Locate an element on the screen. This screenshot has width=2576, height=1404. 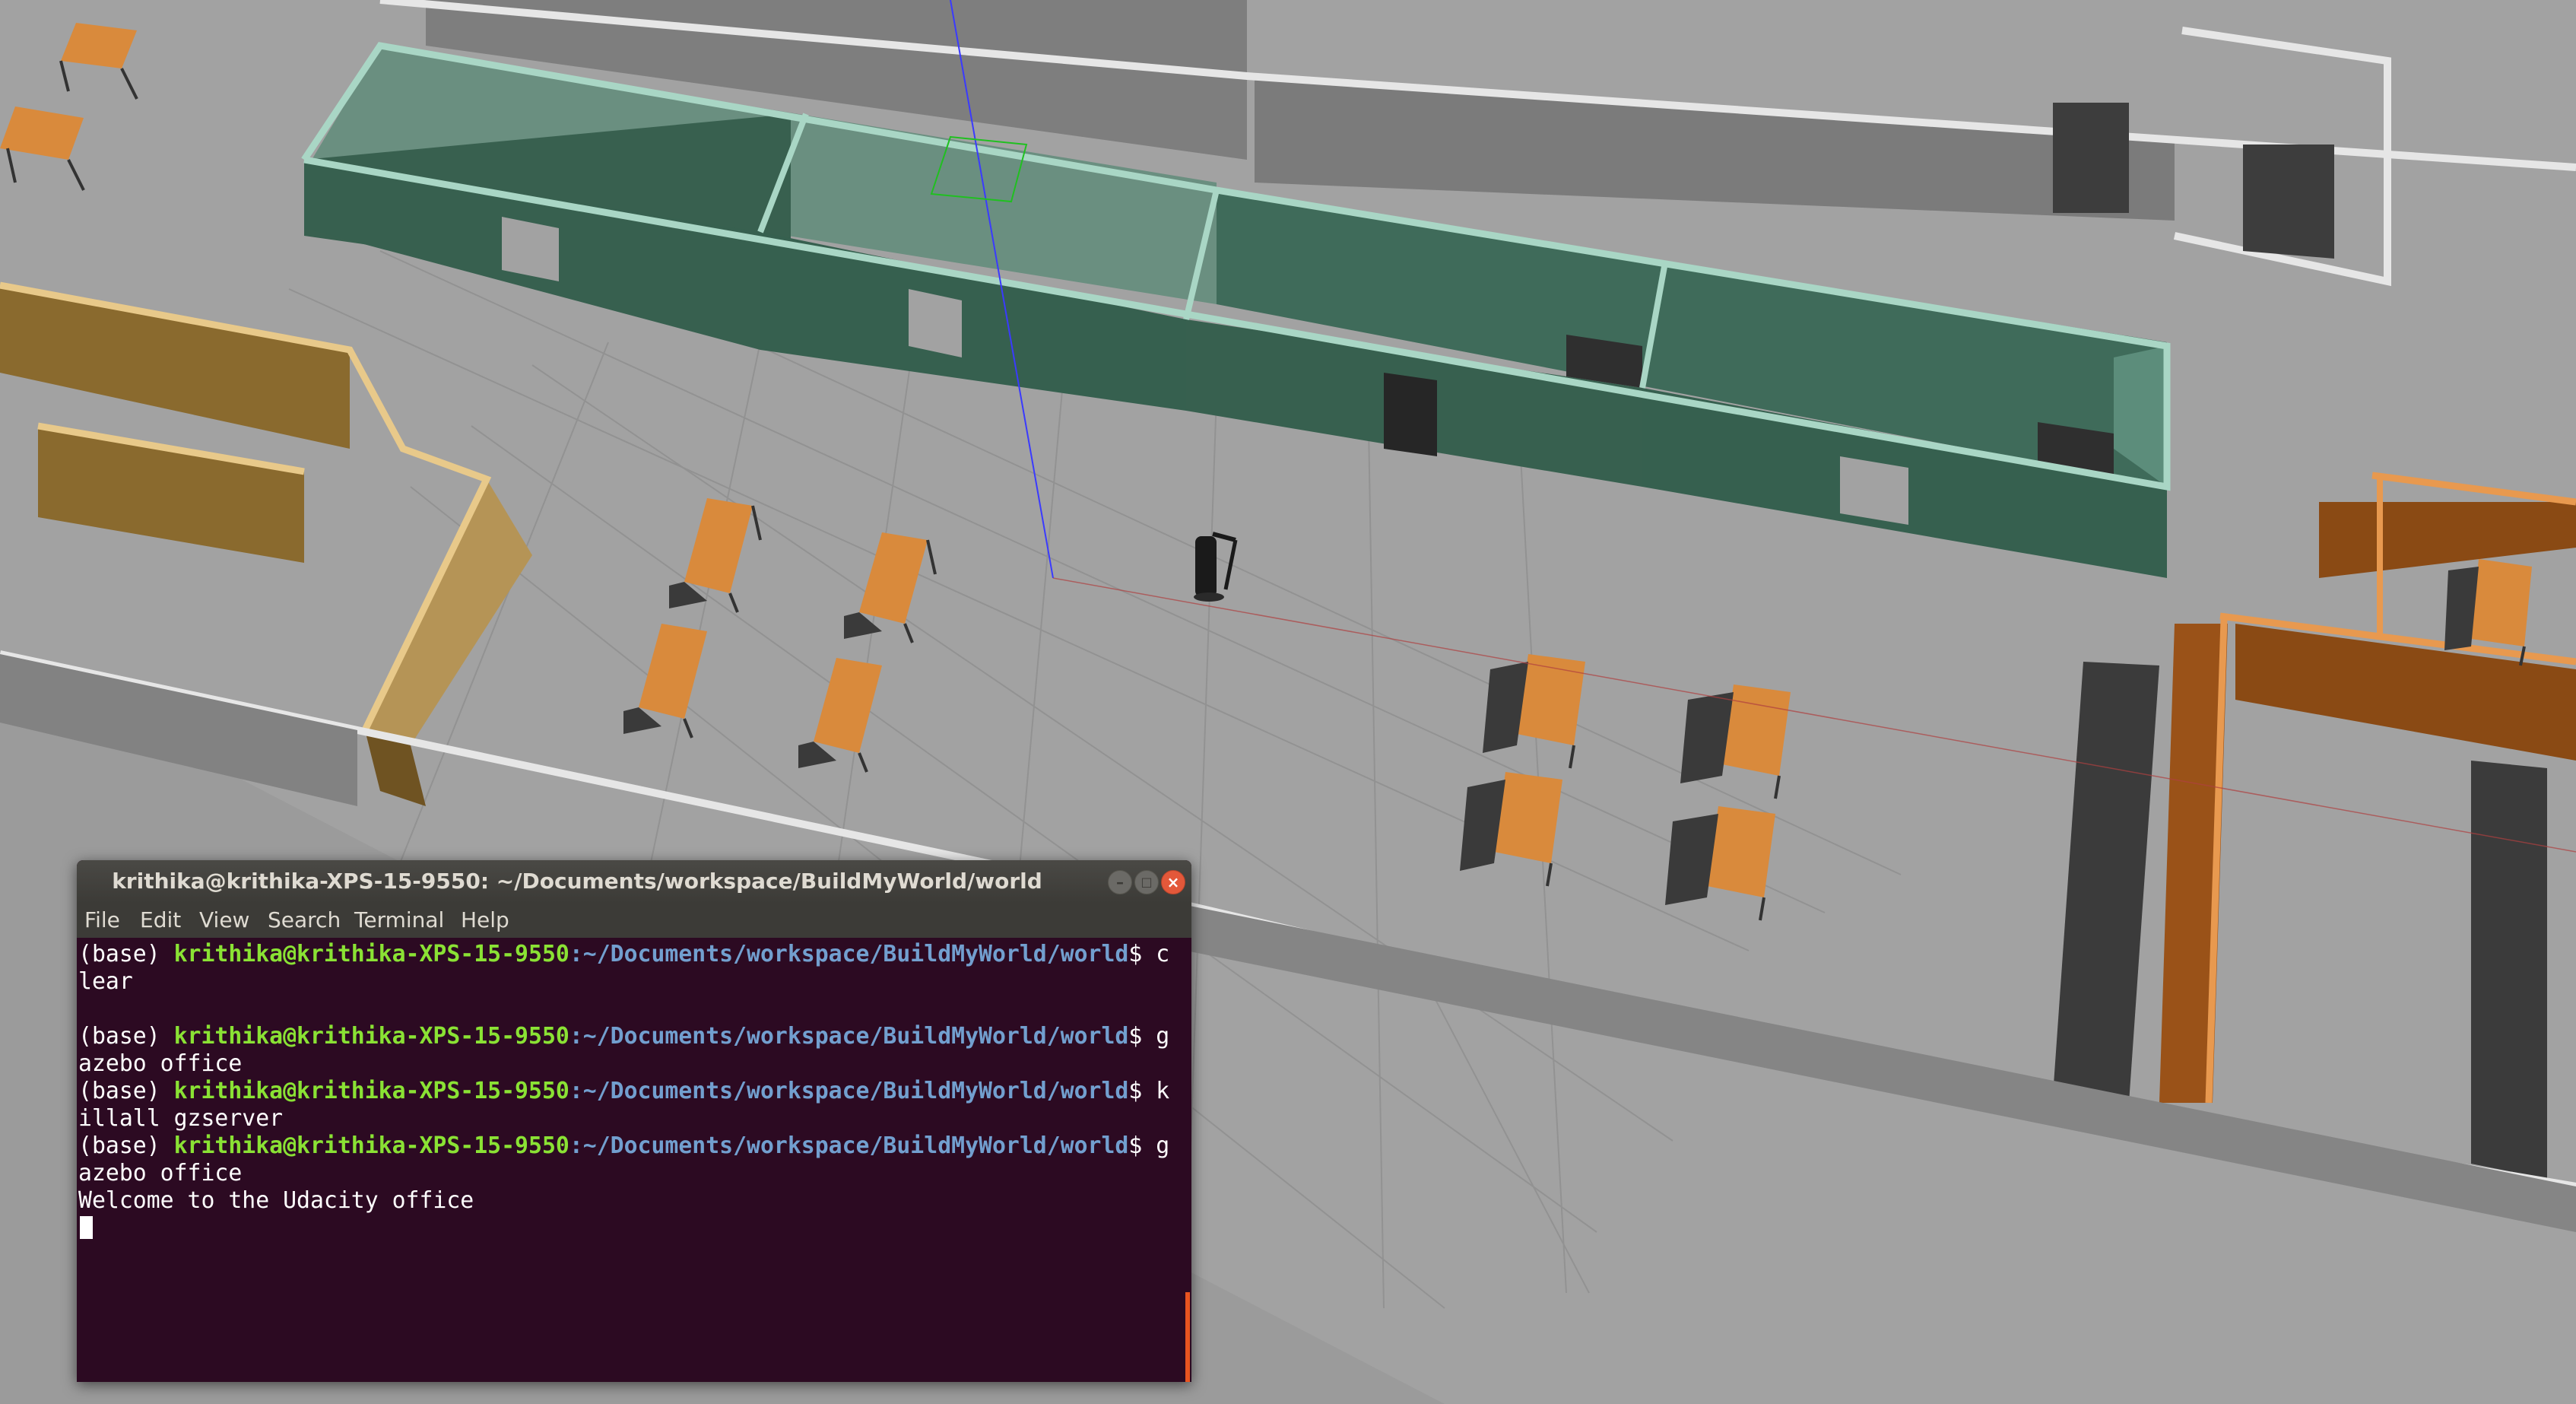
scrollbar-thumb is located at coordinates (1188, 1337).